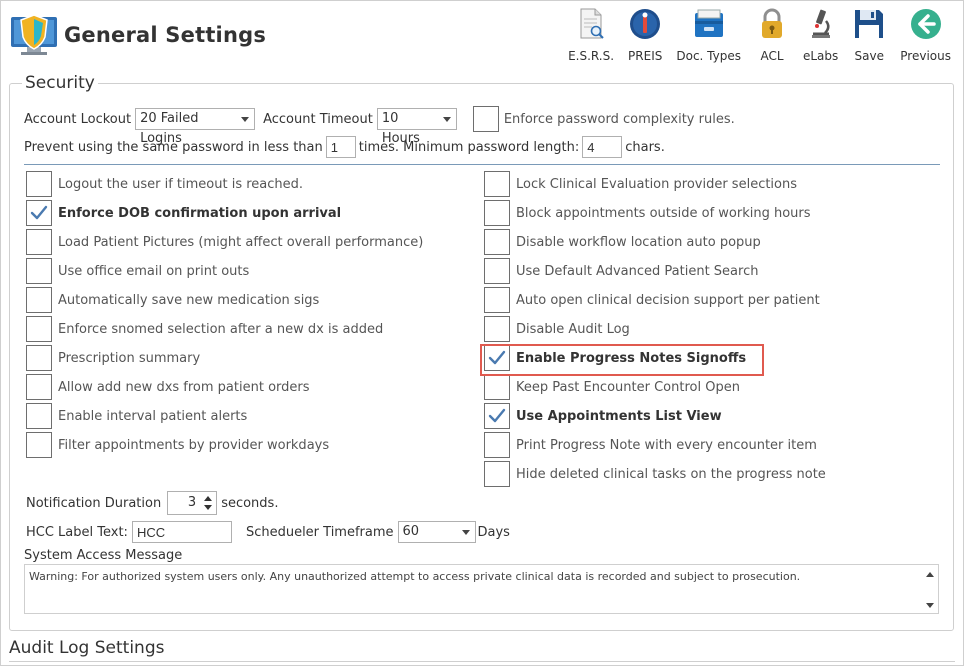 Image resolution: width=964 pixels, height=666 pixels. I want to click on section-divider, so click(482, 164).